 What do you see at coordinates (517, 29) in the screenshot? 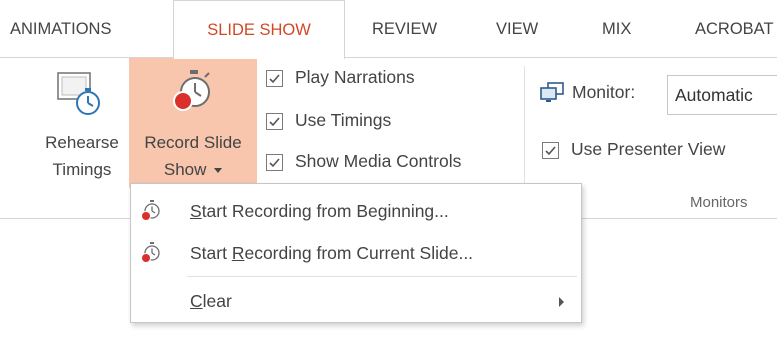
I see `tab-view: VIEW` at bounding box center [517, 29].